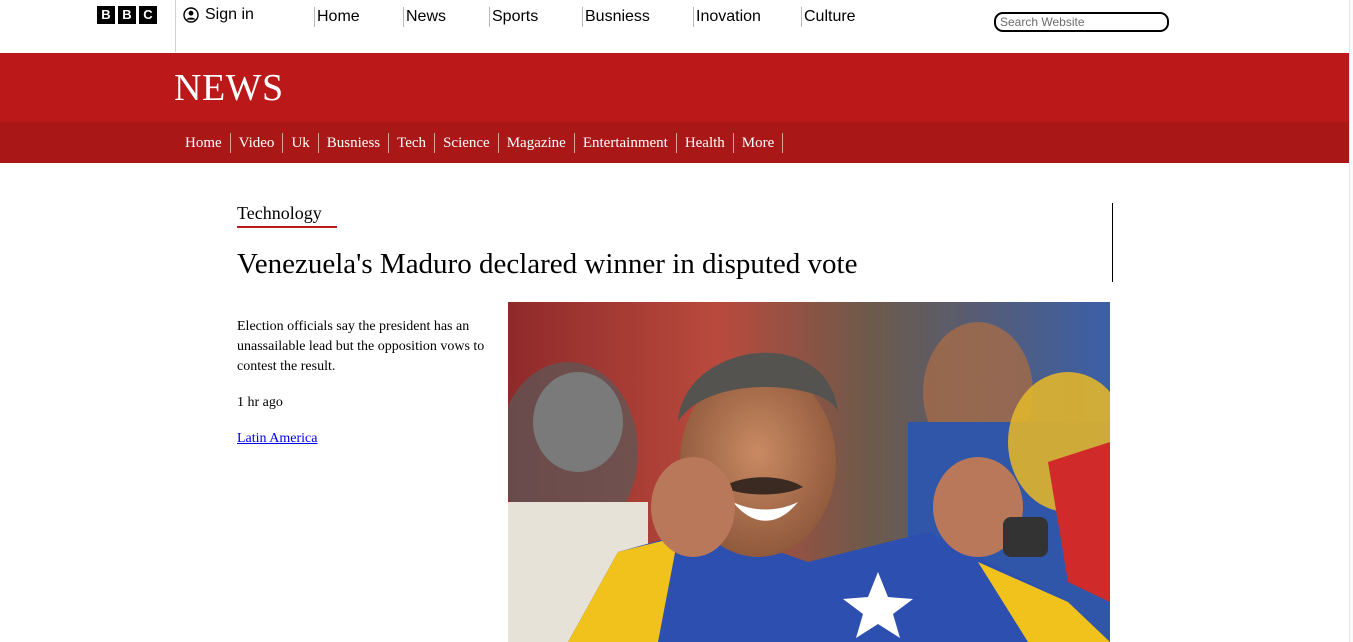 The image size is (1353, 642). Describe the element at coordinates (1112, 242) in the screenshot. I see `content-divider` at that location.